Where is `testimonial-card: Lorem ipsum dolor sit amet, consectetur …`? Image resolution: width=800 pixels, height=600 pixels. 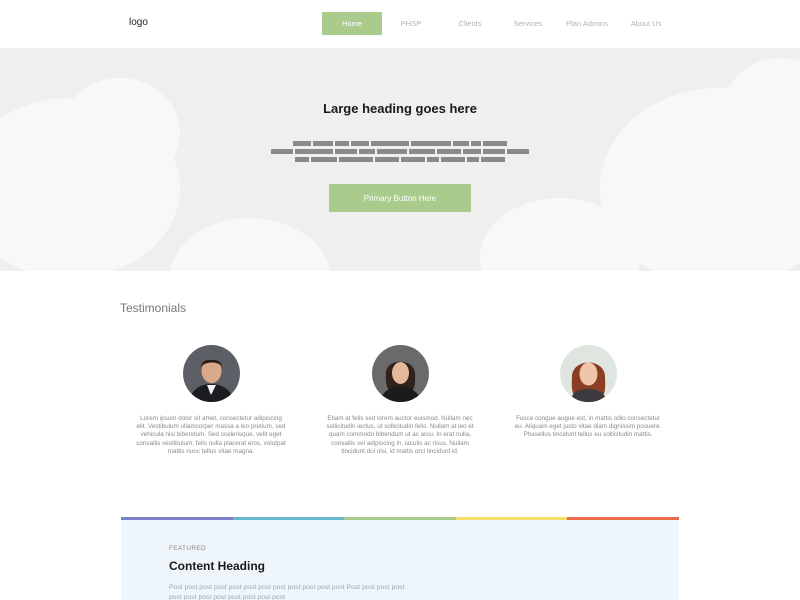 testimonial-card: Lorem ipsum dolor sit amet, consectetur … is located at coordinates (211, 400).